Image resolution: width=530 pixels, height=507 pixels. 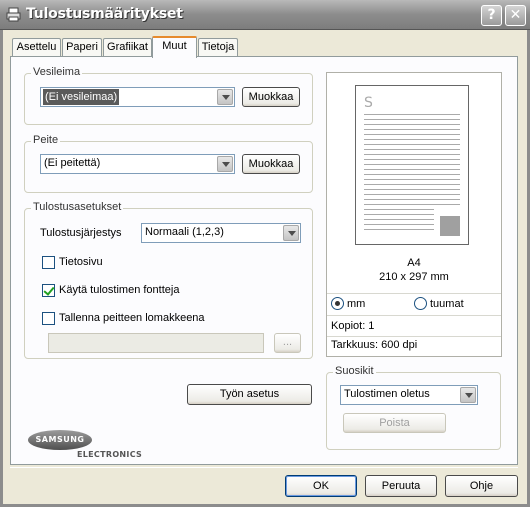 What do you see at coordinates (368, 103) in the screenshot?
I see `page-preview-logo: S` at bounding box center [368, 103].